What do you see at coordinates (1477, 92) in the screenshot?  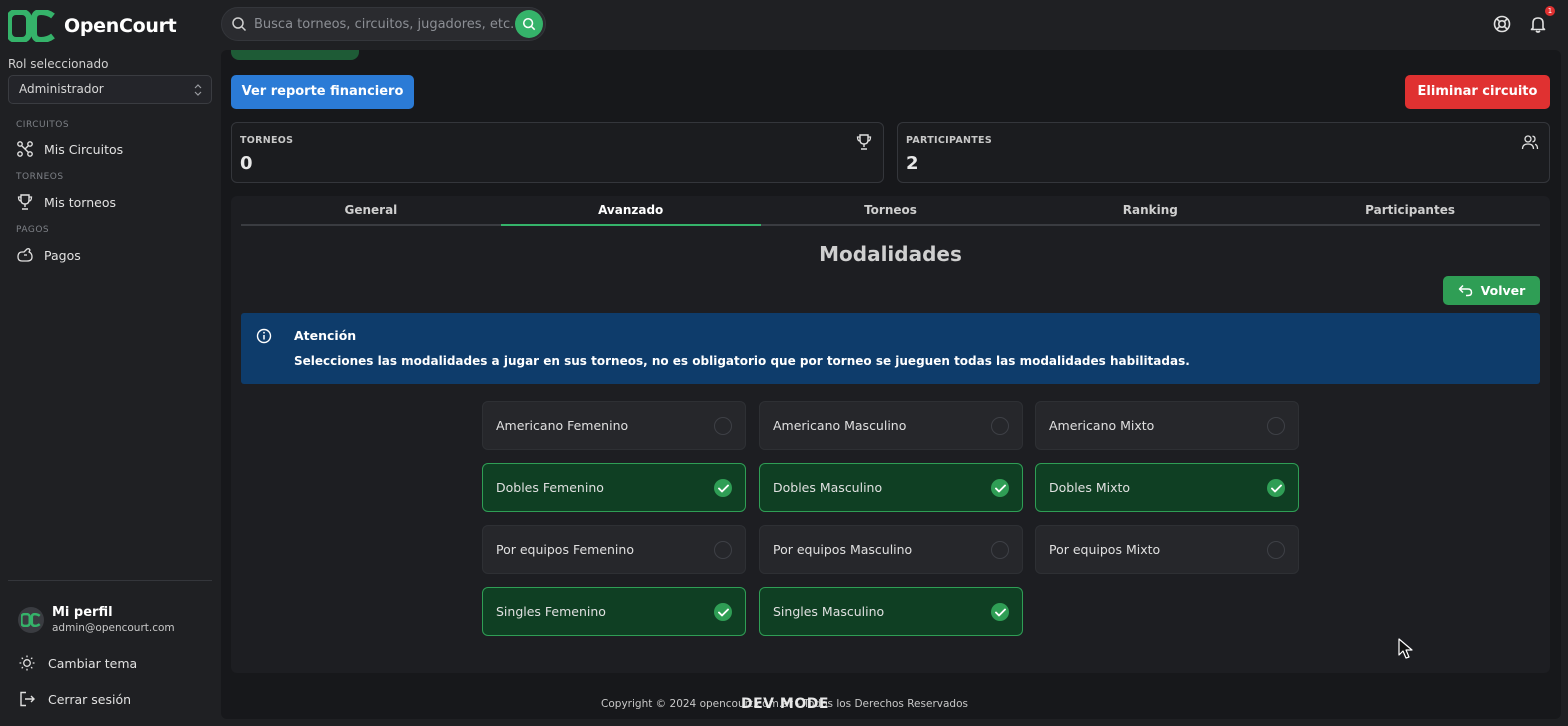 I see `delete-circuit-button: Eliminar circuito` at bounding box center [1477, 92].